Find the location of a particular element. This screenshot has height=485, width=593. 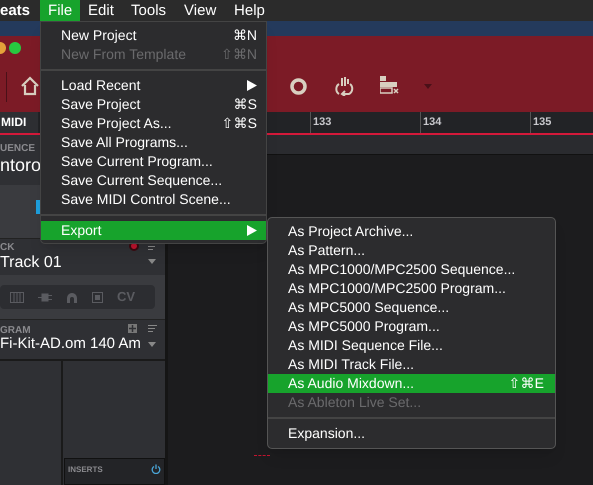

menu-bar-item: Edit is located at coordinates (102, 10).